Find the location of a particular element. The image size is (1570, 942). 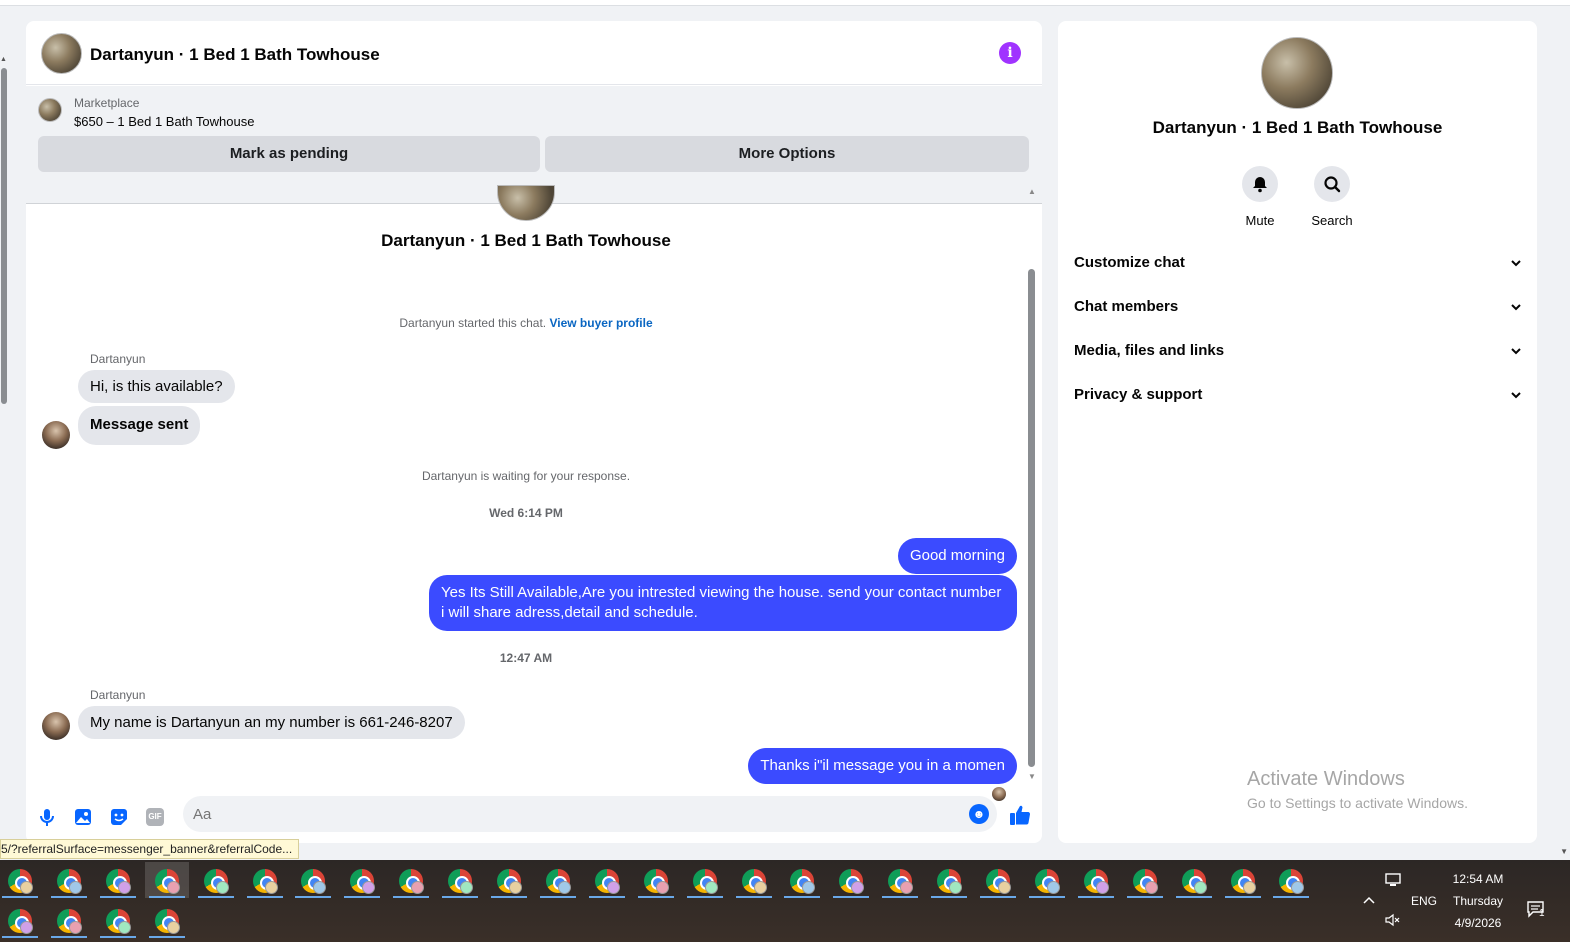

thumbs-up-icon is located at coordinates (1020, 815).